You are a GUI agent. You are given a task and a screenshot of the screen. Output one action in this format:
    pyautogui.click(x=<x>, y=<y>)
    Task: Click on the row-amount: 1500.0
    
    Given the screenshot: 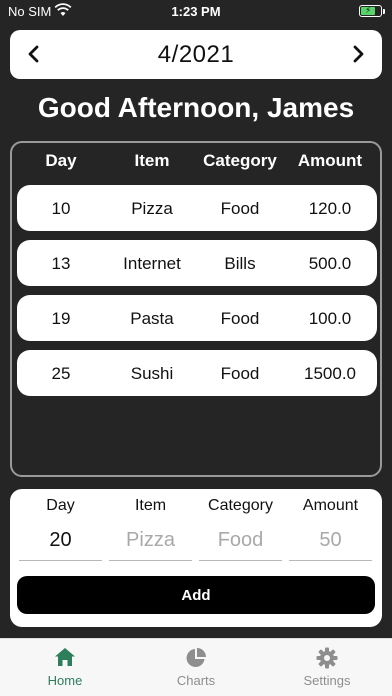 What is the action you would take?
    pyautogui.click(x=330, y=373)
    